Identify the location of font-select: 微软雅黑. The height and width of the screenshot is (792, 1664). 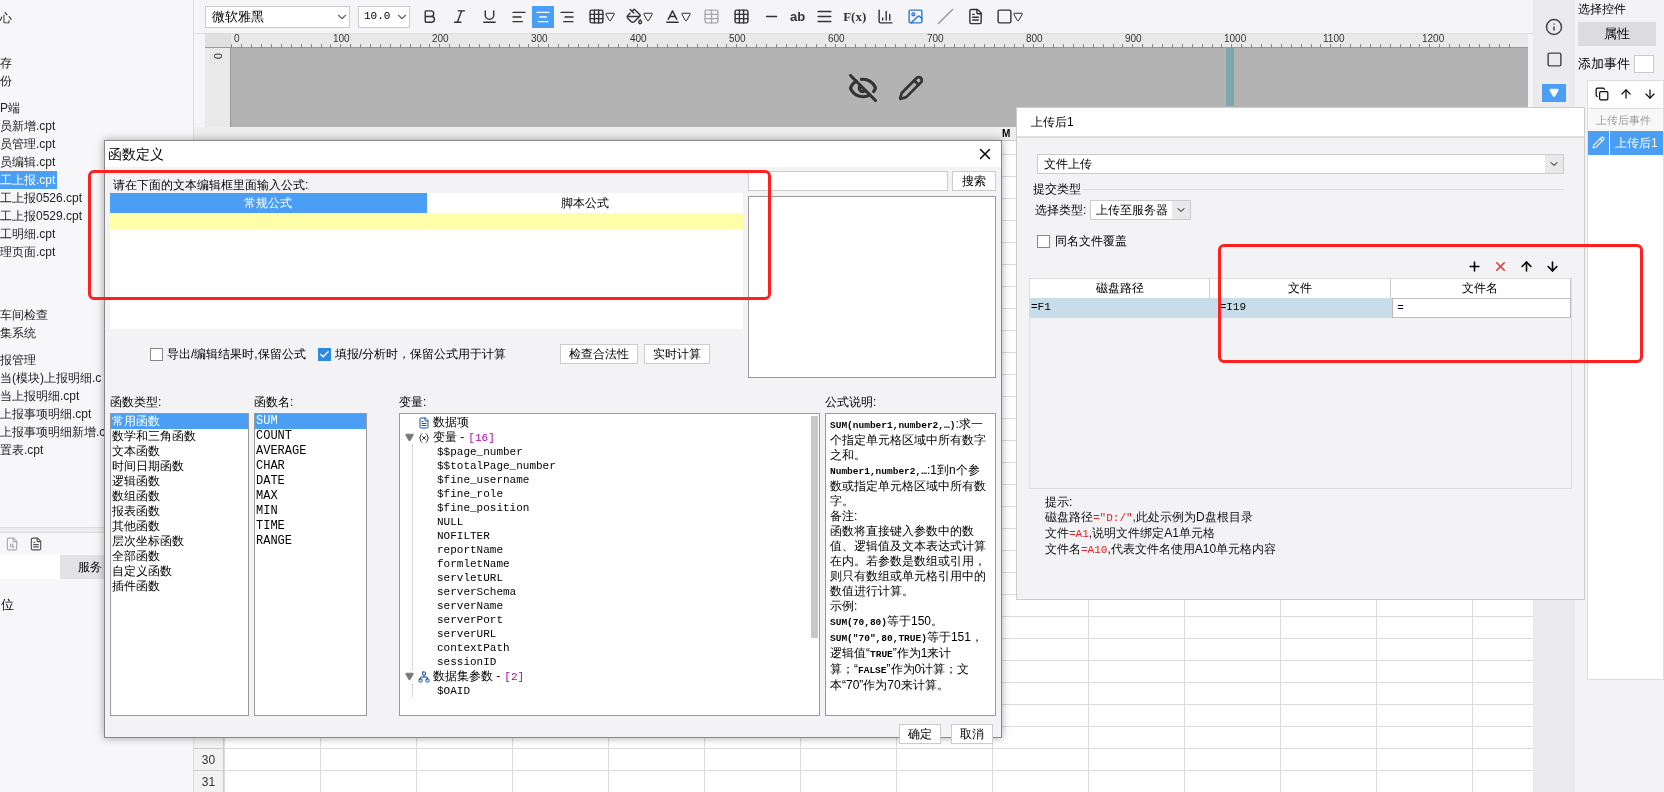
(277, 16).